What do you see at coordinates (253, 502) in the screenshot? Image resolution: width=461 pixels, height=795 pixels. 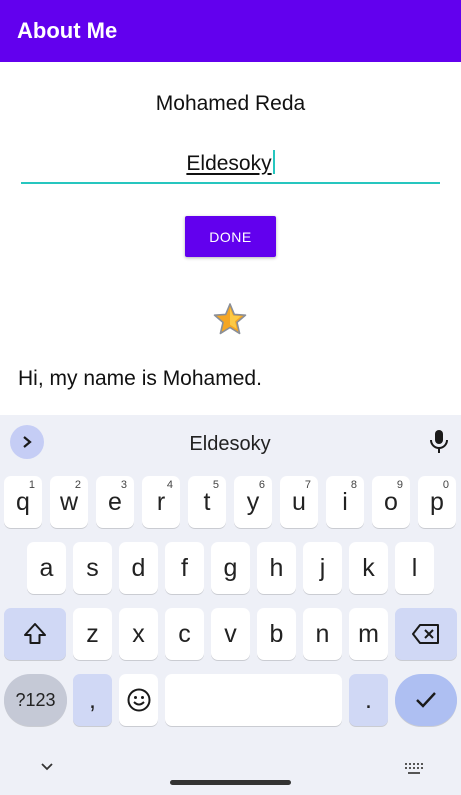 I see `key-y: y6` at bounding box center [253, 502].